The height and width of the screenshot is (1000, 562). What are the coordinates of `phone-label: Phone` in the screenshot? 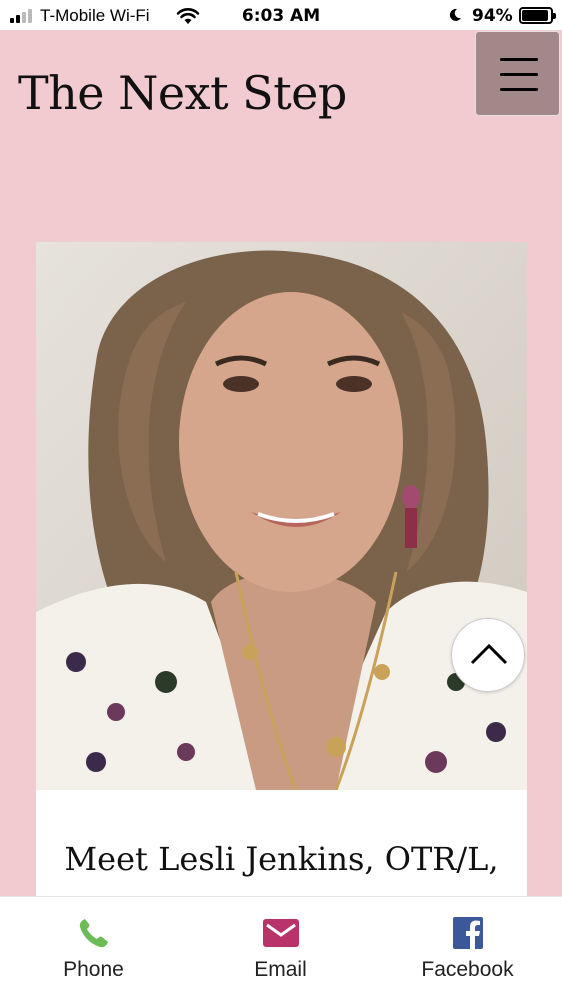 It's located at (93, 969).